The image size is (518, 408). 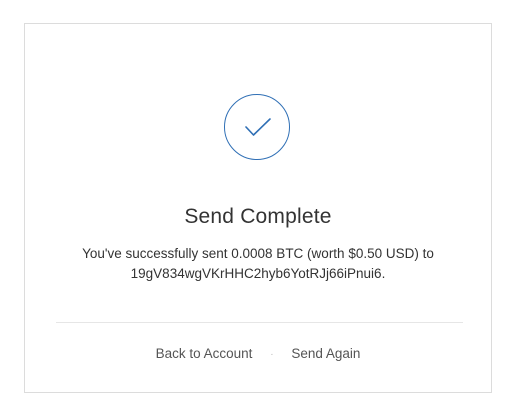 I want to click on page-title: Send Complete, so click(x=258, y=216).